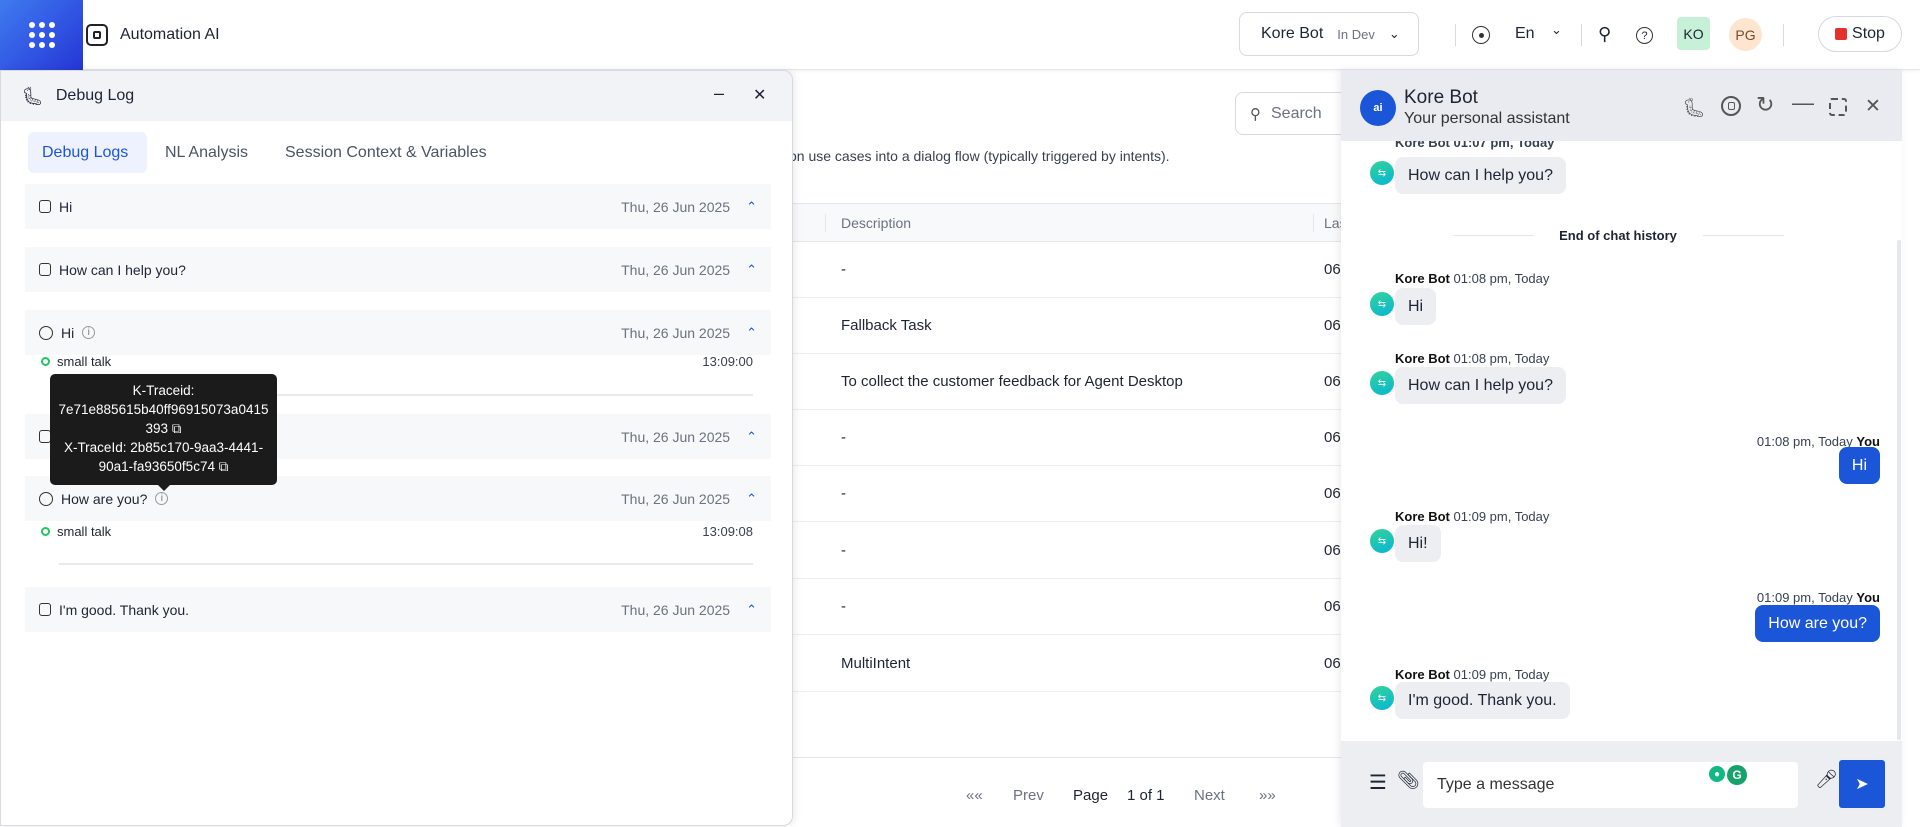 This screenshot has height=827, width=1920. Describe the element at coordinates (1525, 34) in the screenshot. I see `language-selector: En` at that location.